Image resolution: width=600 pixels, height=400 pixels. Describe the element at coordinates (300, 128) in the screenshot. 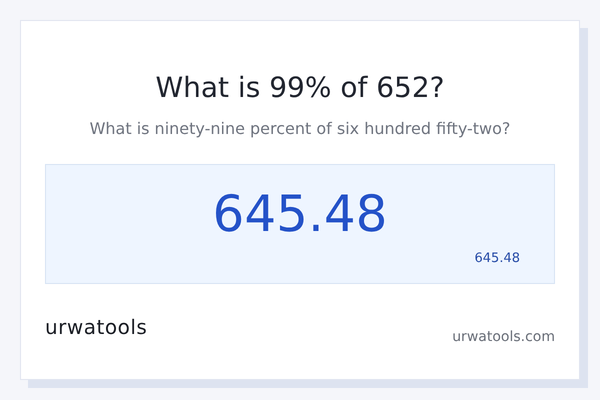

I see `subtitle: What is ninety-nine percent of six hundred fifty-two?` at that location.